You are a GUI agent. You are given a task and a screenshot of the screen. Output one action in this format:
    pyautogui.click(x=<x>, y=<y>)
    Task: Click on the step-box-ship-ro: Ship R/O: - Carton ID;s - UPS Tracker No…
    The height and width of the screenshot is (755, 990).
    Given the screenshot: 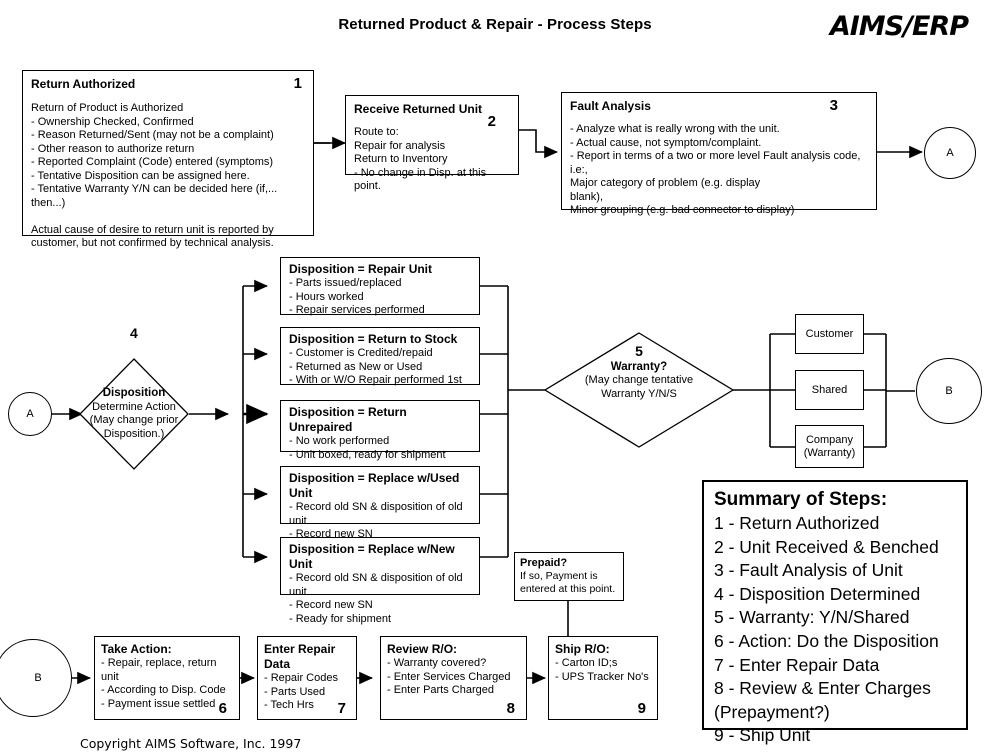 What is the action you would take?
    pyautogui.click(x=603, y=678)
    